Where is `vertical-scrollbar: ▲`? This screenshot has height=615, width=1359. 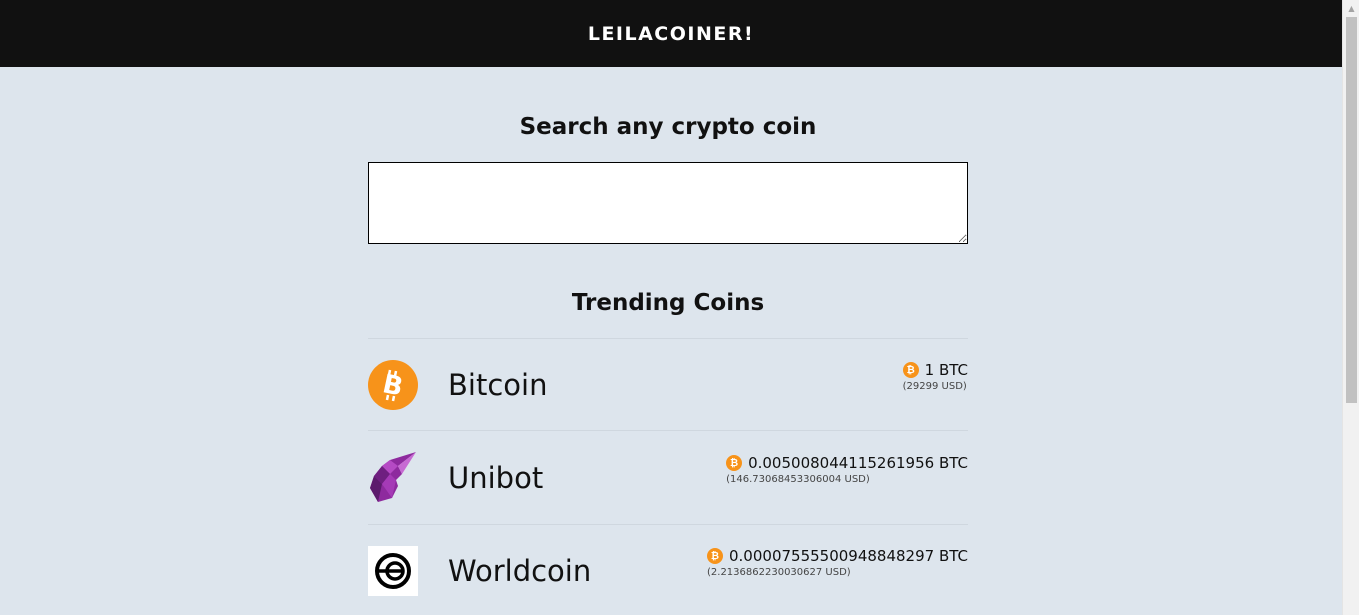
vertical-scrollbar: ▲ is located at coordinates (1350, 307).